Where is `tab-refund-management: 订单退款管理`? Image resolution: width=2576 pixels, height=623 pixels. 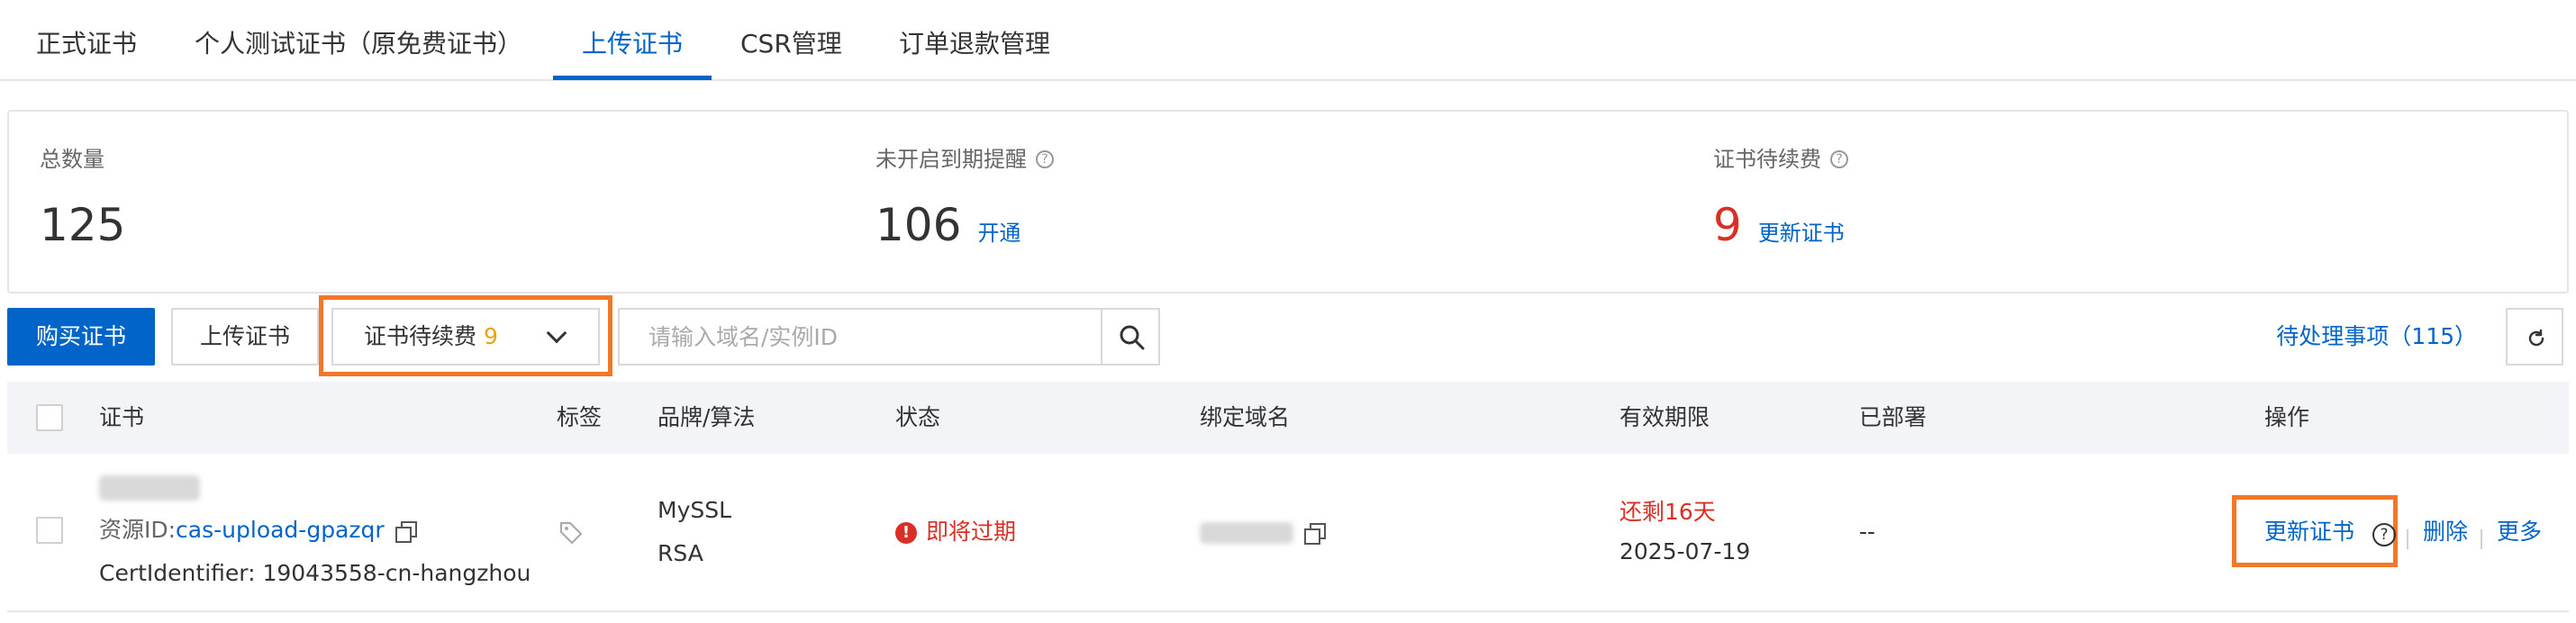
tab-refund-management: 订单退款管理 is located at coordinates (974, 44).